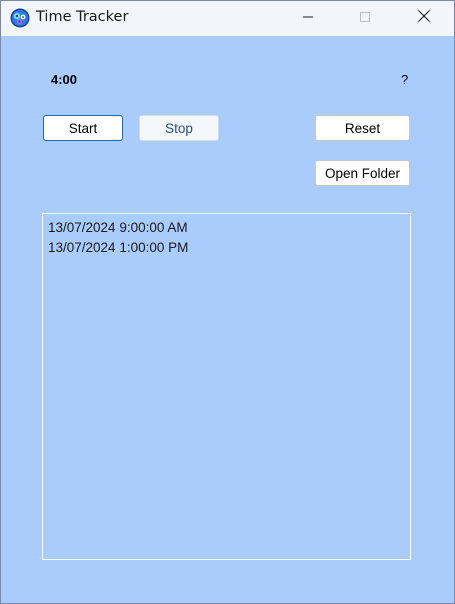  I want to click on title-bar: Time Tracker, so click(227, 18).